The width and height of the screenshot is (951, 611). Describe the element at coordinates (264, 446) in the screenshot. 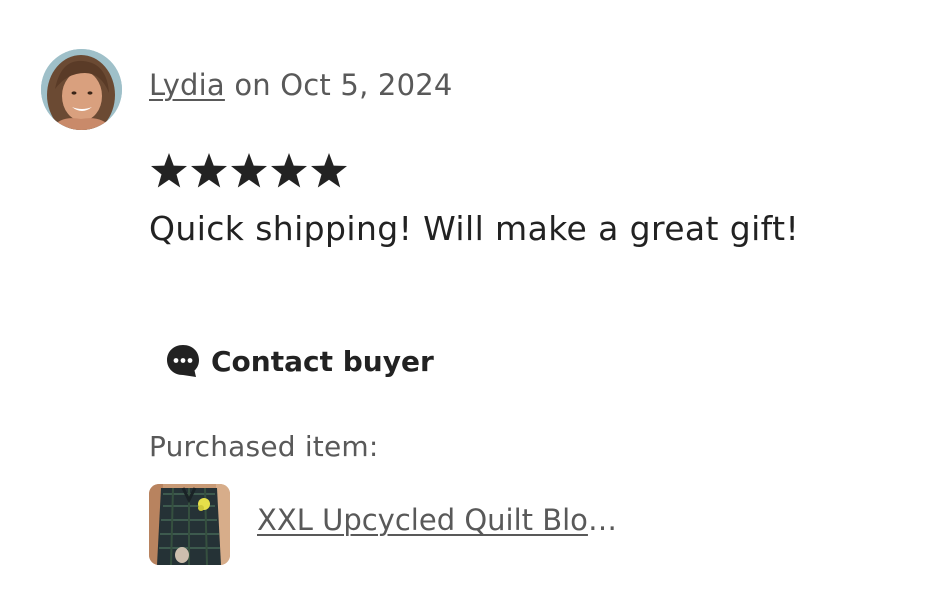

I see `purchased-item-label: Purchased item:` at that location.